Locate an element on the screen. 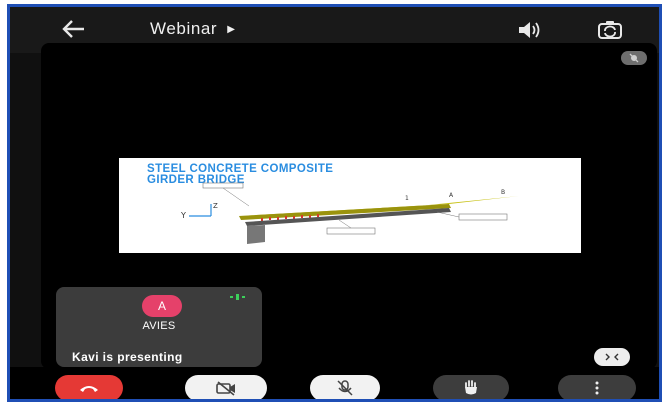  speaker-icon is located at coordinates (529, 30).